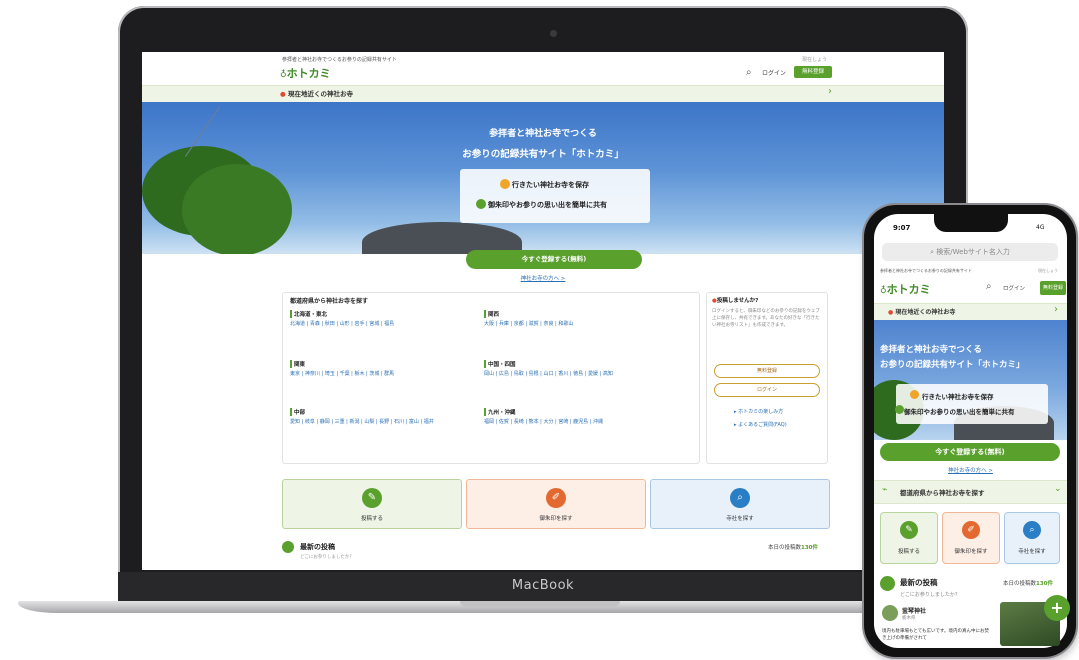  I want to click on prefecture-accordion-label: 都道府県から神社お寺を探す, so click(942, 493).